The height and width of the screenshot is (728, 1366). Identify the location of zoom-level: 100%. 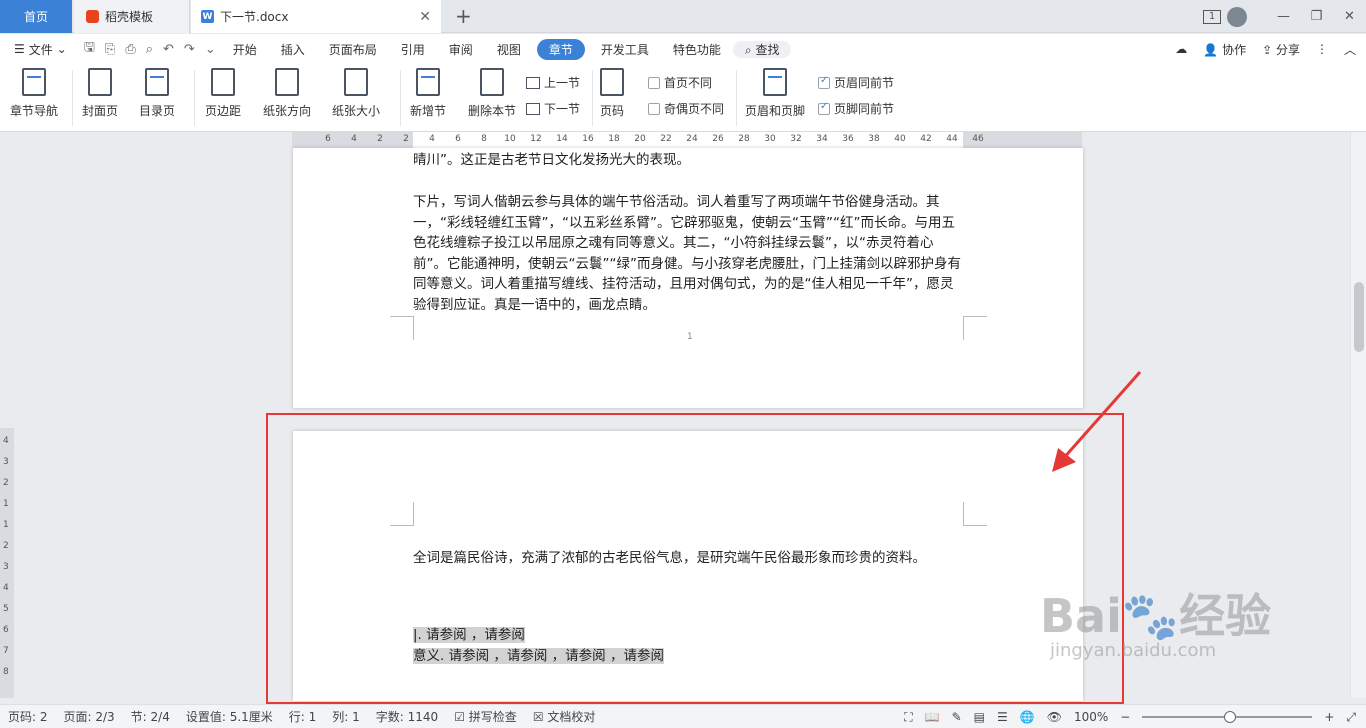
(1091, 717).